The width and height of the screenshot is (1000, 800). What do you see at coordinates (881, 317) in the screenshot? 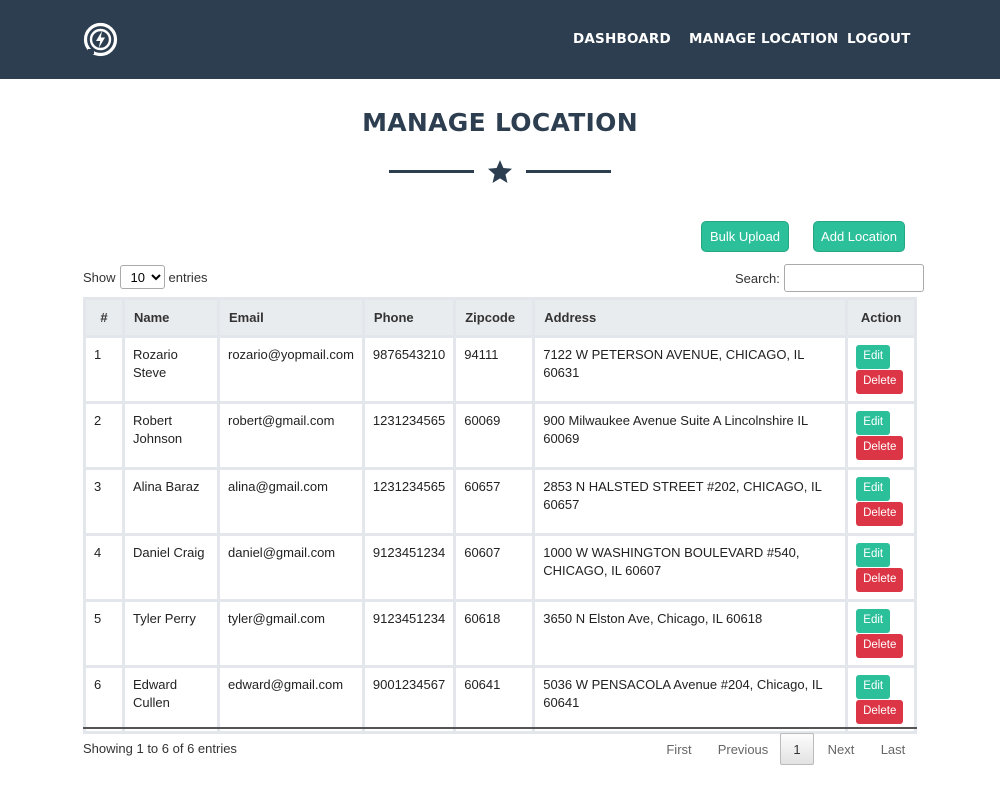
I see `col-header-action: Action` at bounding box center [881, 317].